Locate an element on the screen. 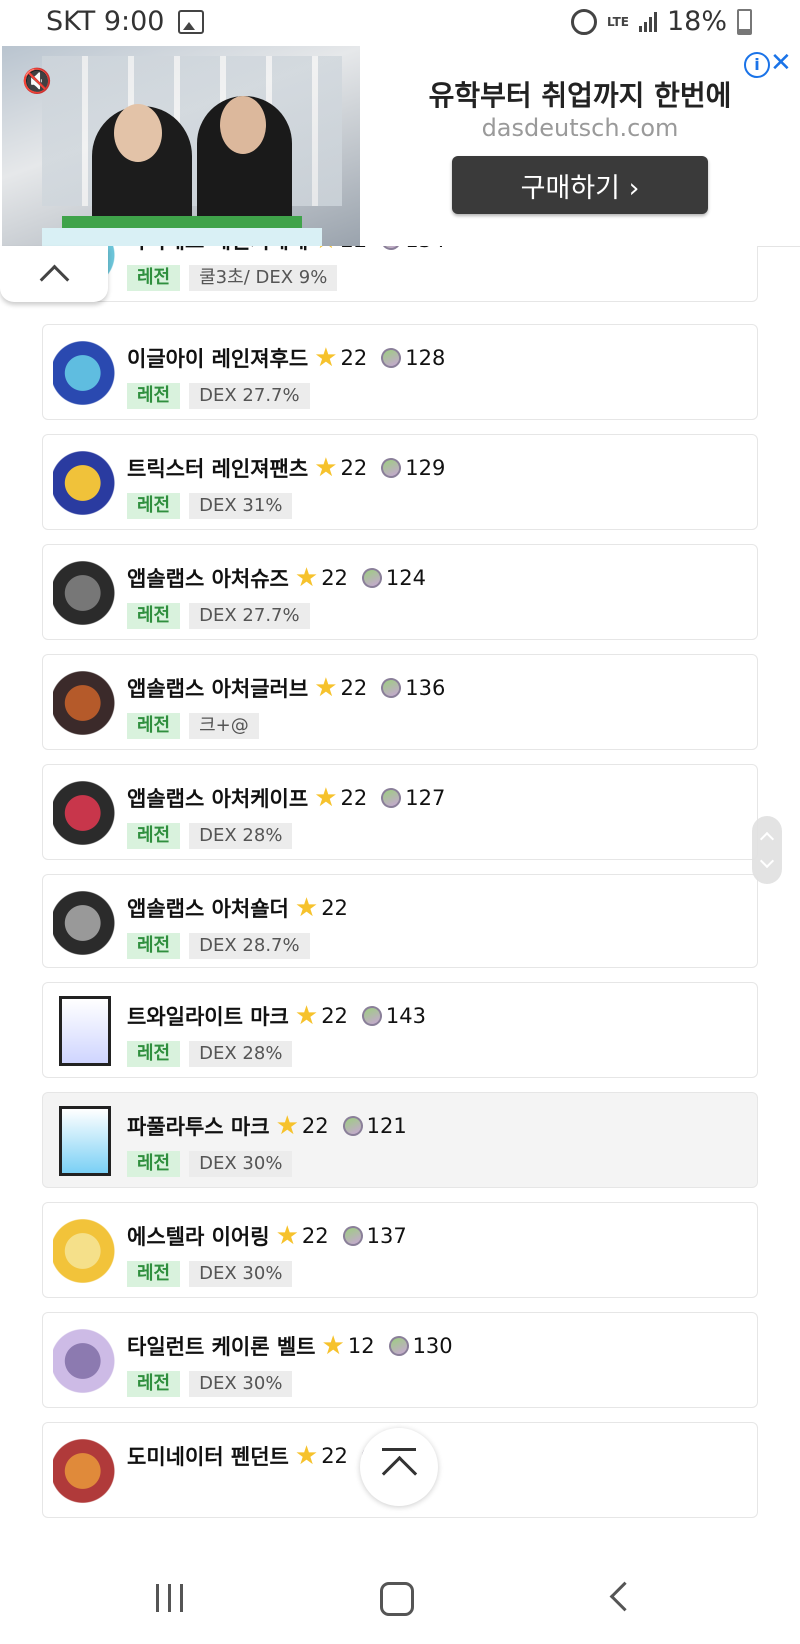 Image resolution: width=800 pixels, height=1644 pixels. item-card: 앱솔랩스 아처슈즈 ★ 22 124 레전 DEX 27.7% is located at coordinates (400, 592).